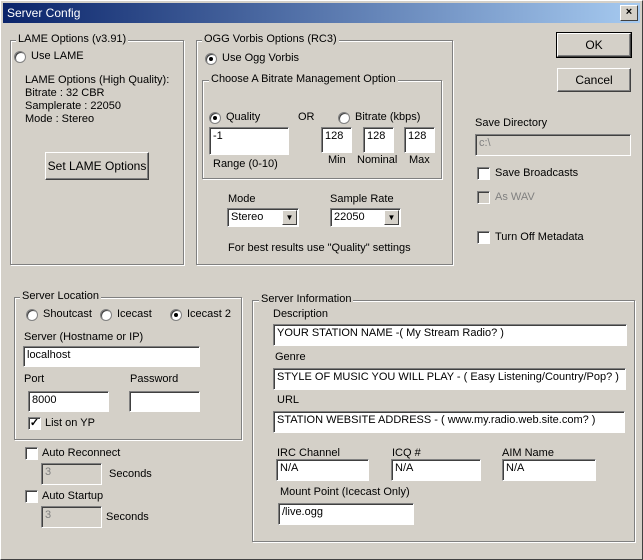  I want to click on lame-info-title: LAME Options (High Quality):, so click(97, 80).